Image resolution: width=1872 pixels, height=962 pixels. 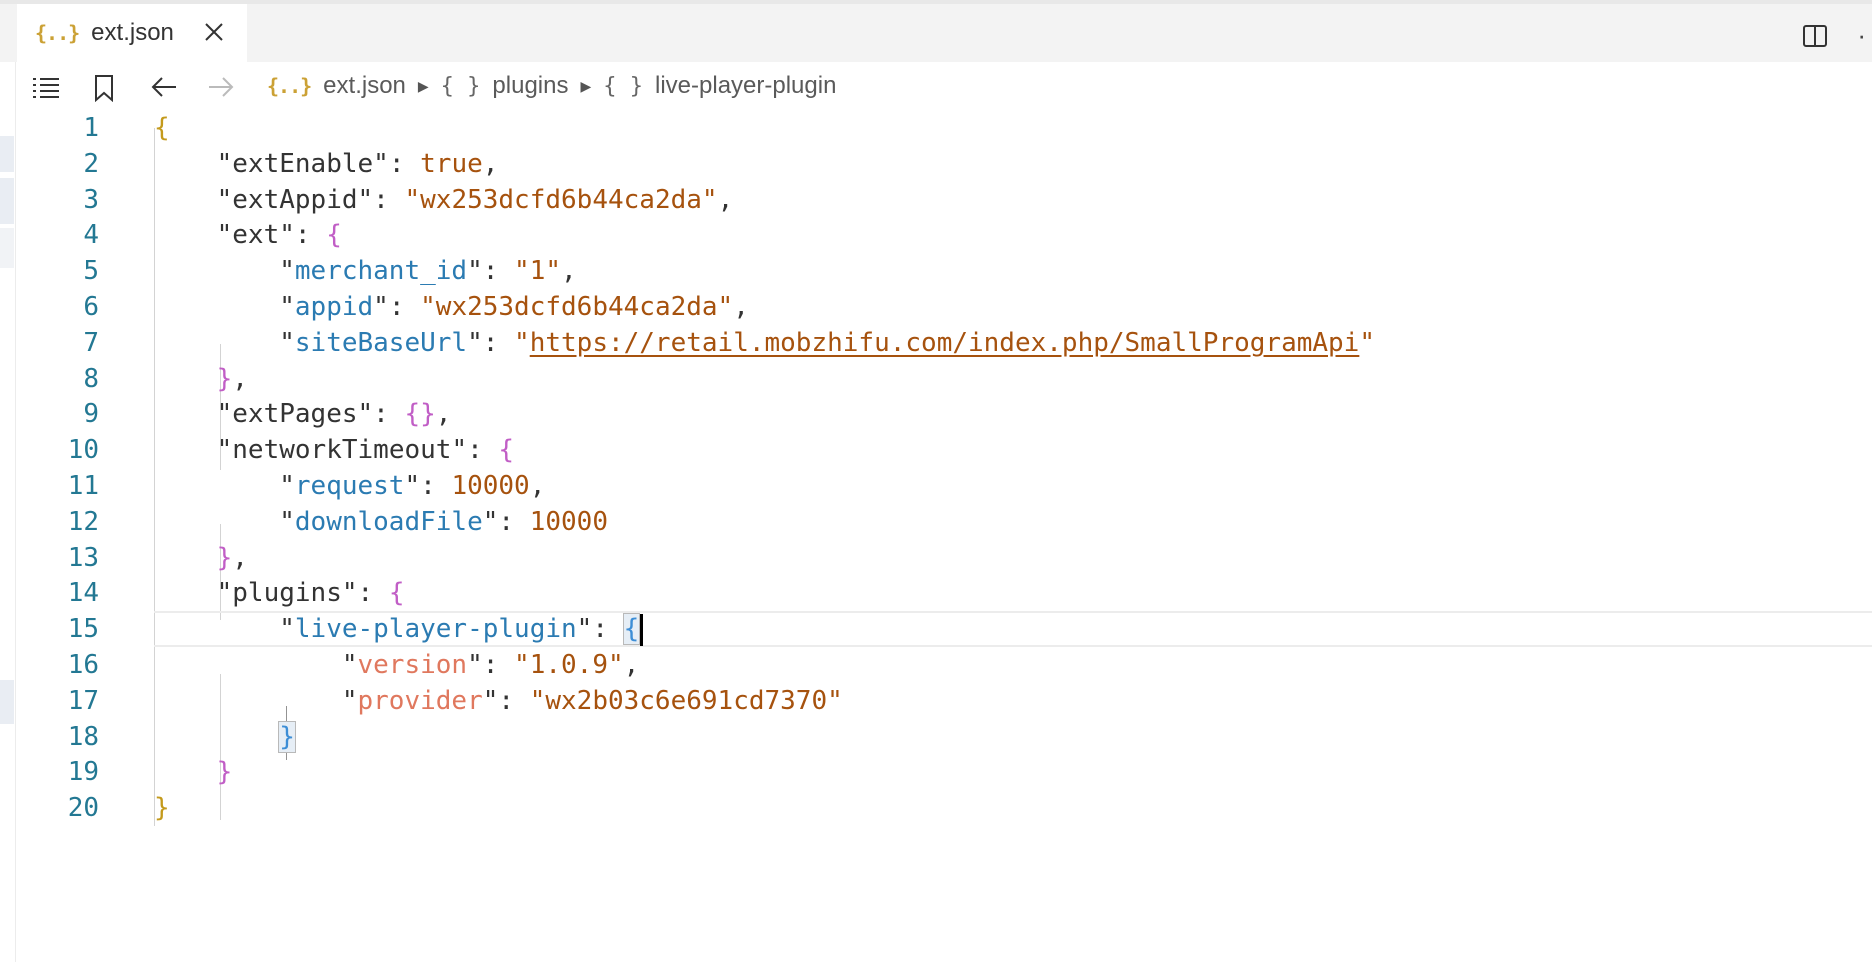 I want to click on code-line: 5 "merchant_id": "1",, so click(x=944, y=271).